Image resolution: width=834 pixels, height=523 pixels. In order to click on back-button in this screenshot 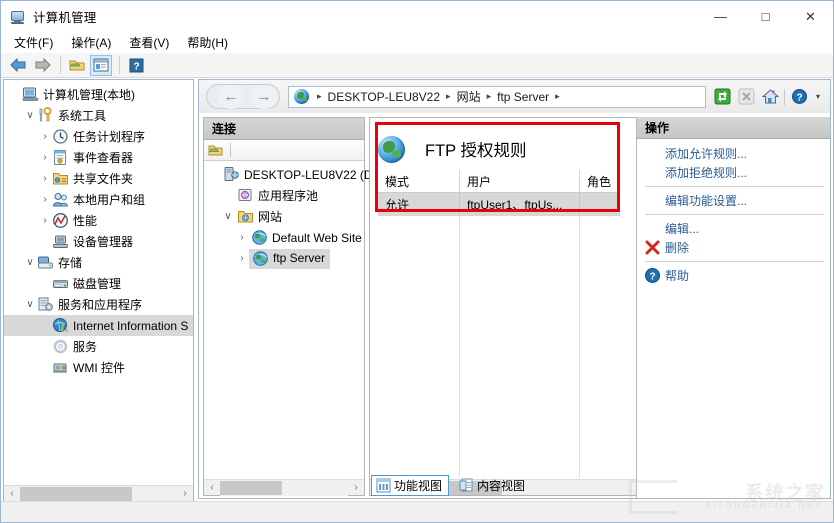, I will do `click(18, 65)`.